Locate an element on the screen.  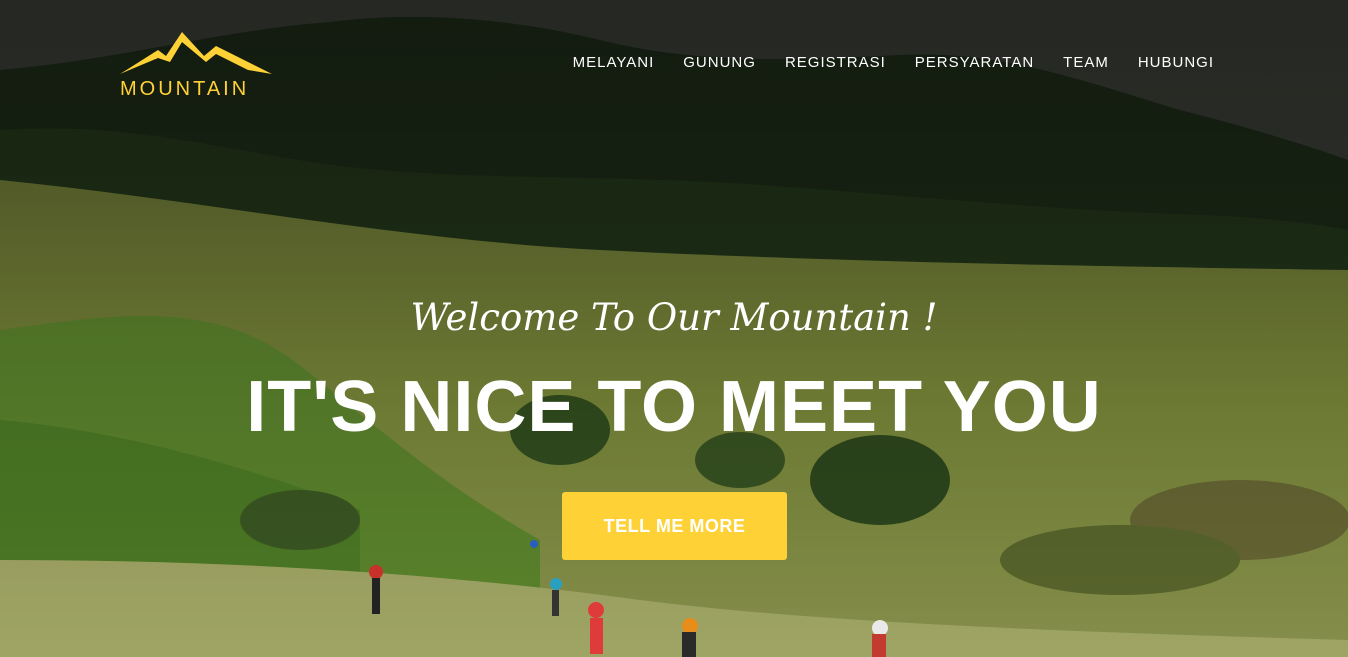
nav-link-gunung: GUNUNG is located at coordinates (719, 62).